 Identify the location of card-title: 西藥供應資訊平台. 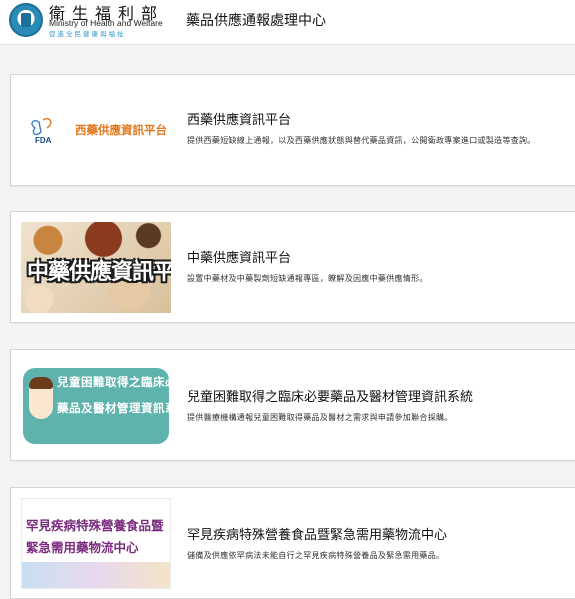
(239, 118).